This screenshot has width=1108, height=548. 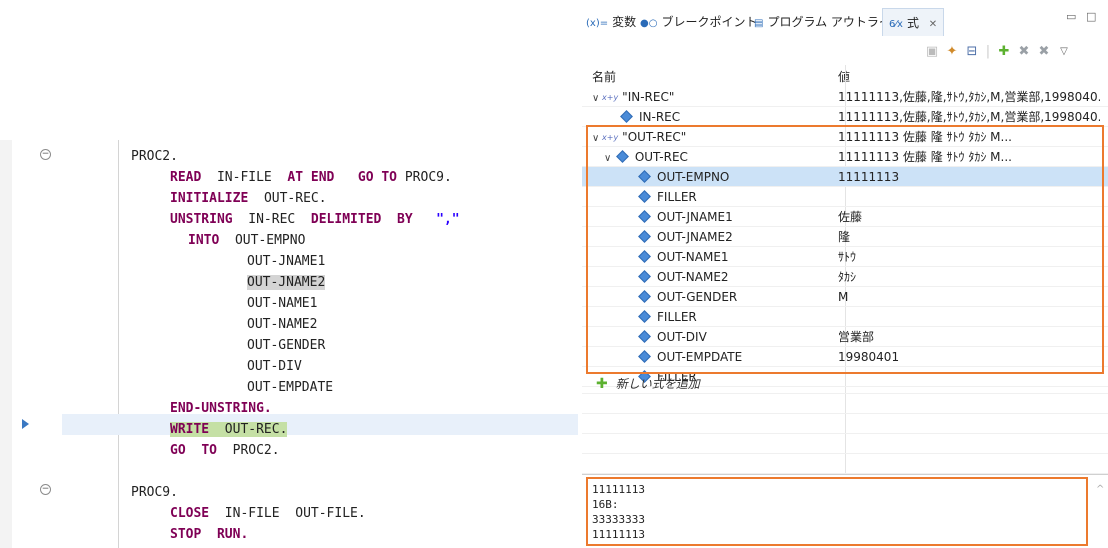 What do you see at coordinates (1024, 52) in the screenshot?
I see `remove-expression-icon: ✖` at bounding box center [1024, 52].